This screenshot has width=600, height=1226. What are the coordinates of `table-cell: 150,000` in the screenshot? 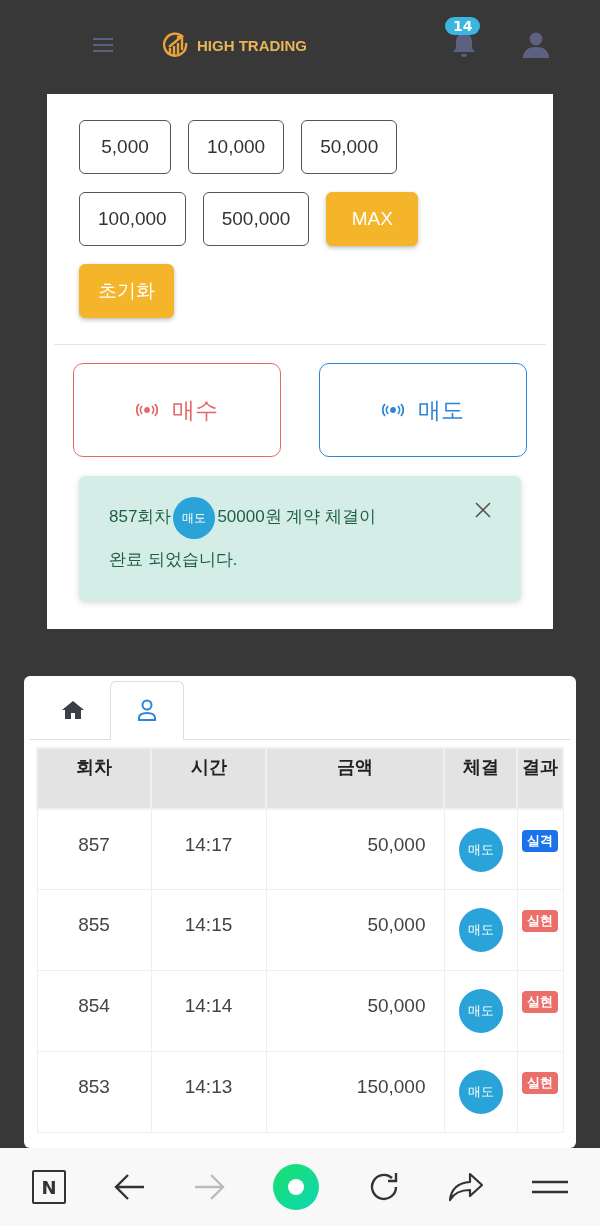 It's located at (355, 1092).